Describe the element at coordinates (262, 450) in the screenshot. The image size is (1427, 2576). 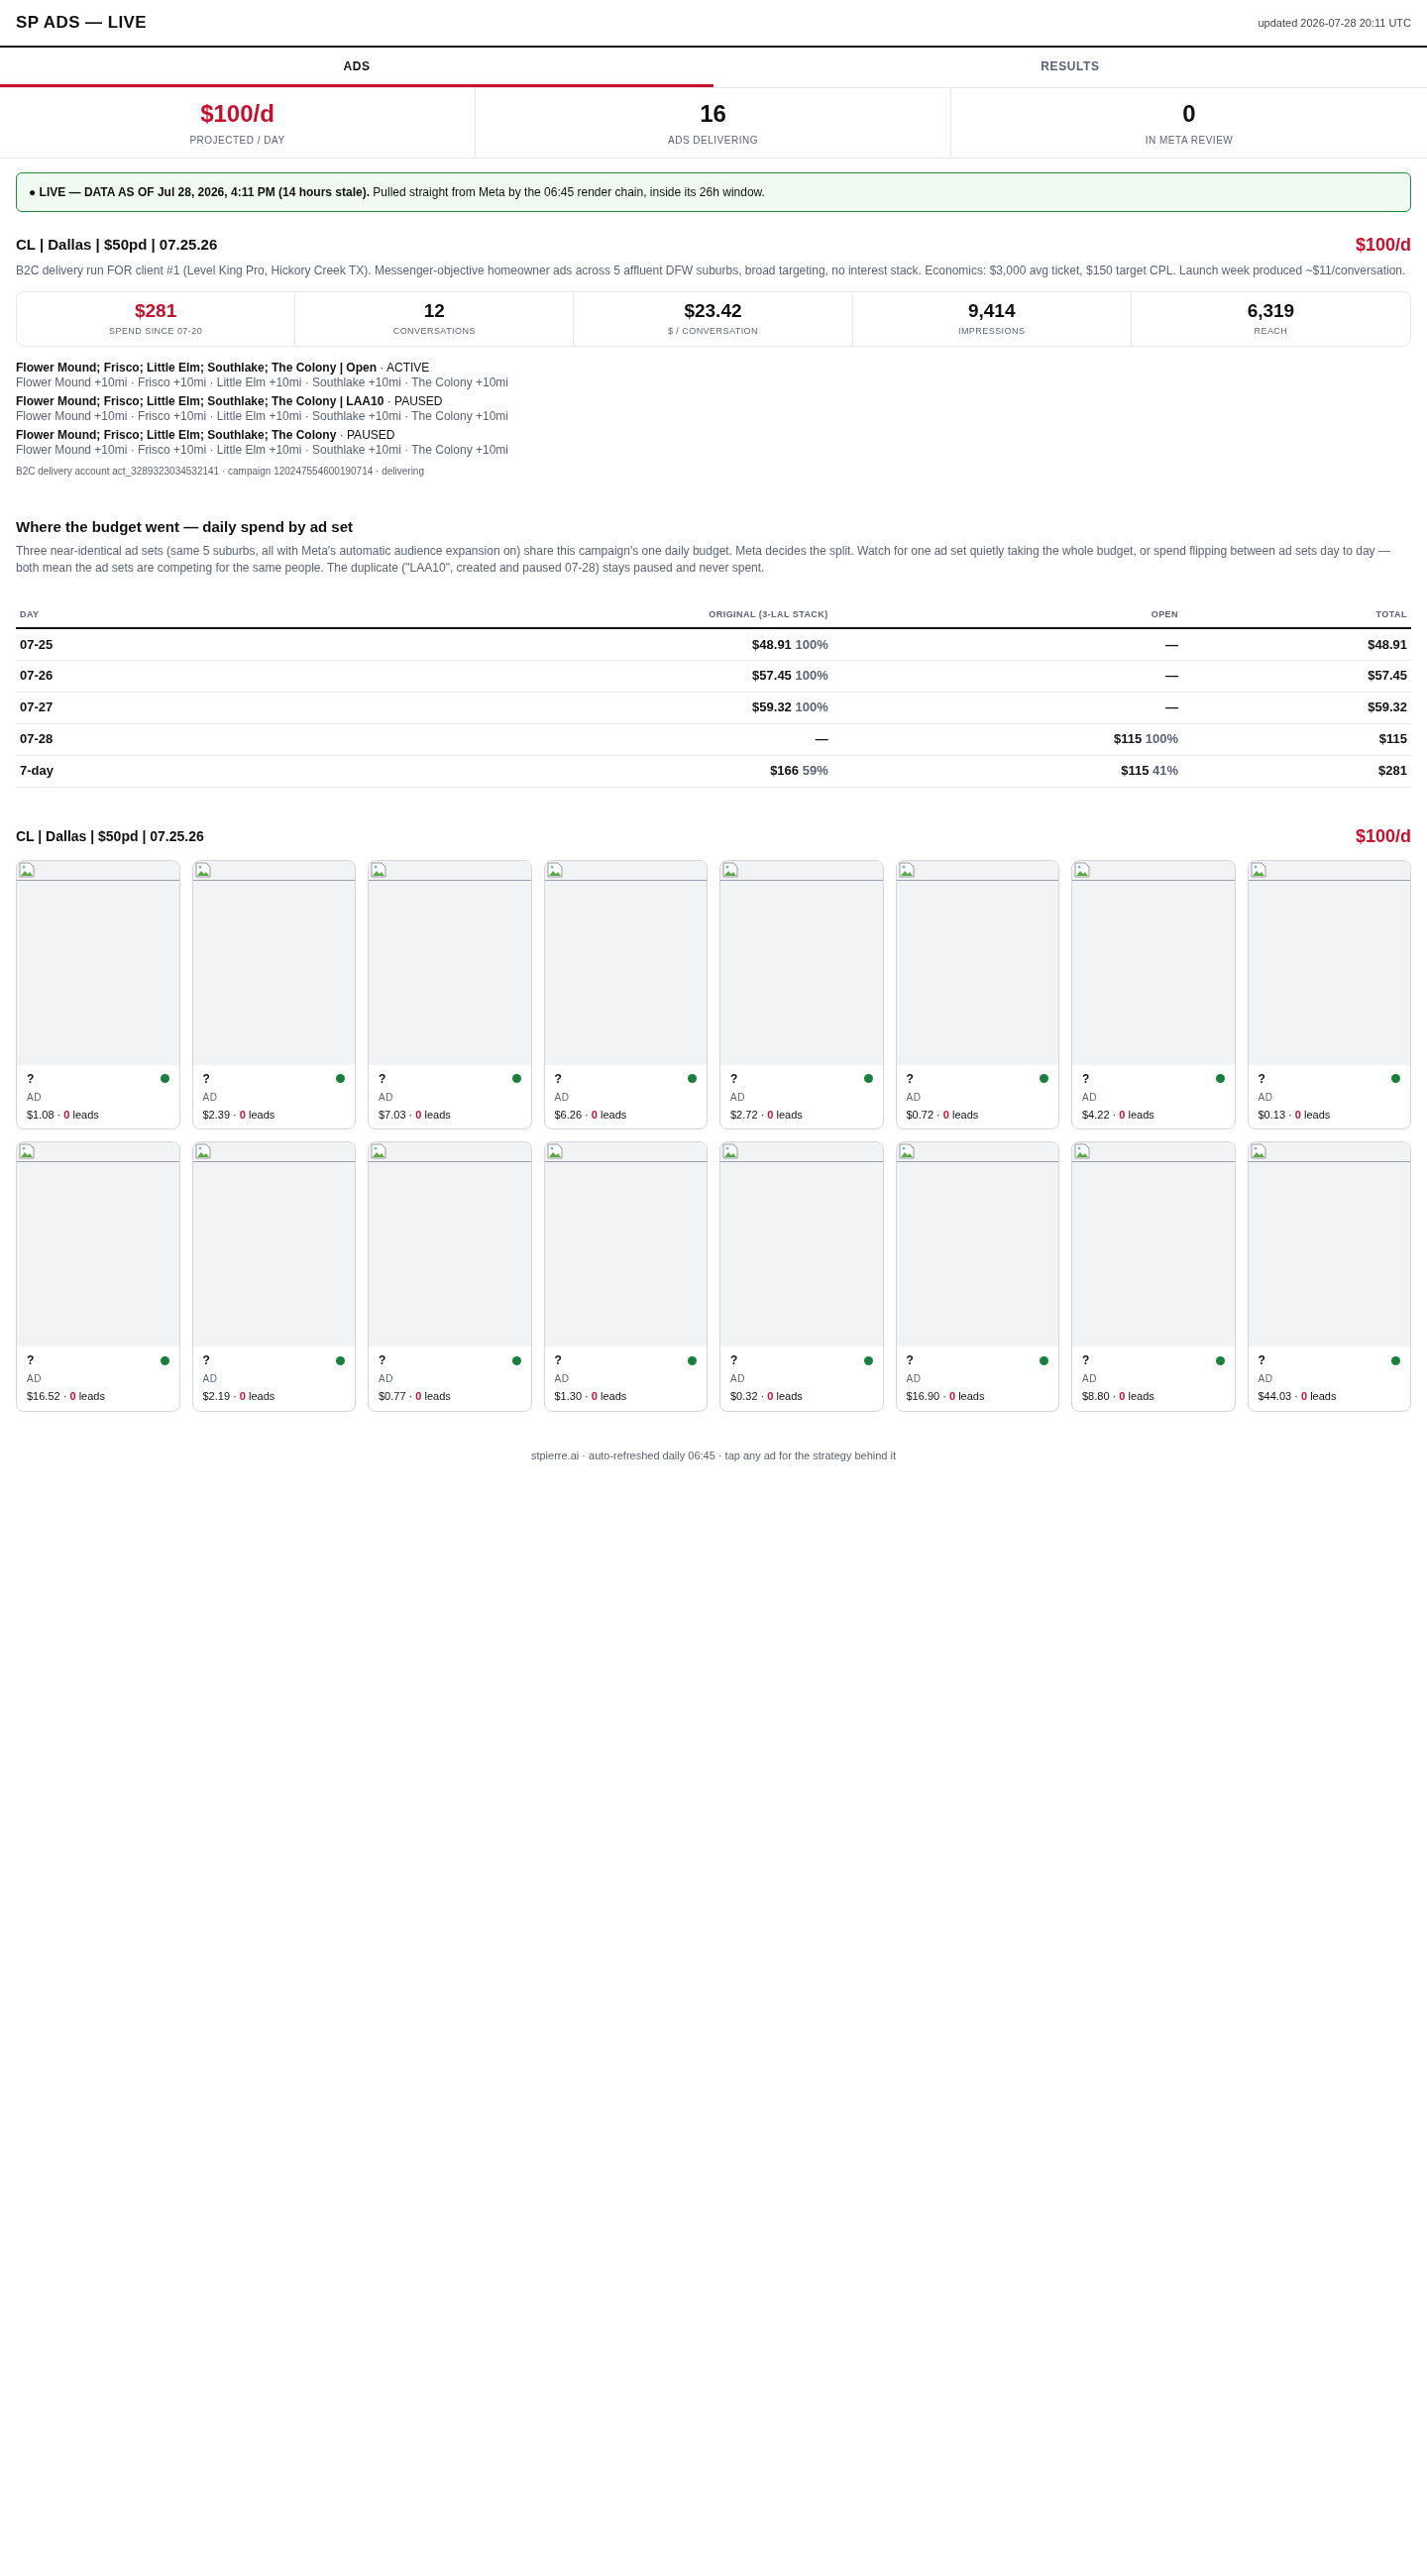
I see `ad-set-geo: Flower Mound +10mi · Frisco +10mi · Little Elm +10mi · Southlake +10mi · The Colony +10mi` at that location.